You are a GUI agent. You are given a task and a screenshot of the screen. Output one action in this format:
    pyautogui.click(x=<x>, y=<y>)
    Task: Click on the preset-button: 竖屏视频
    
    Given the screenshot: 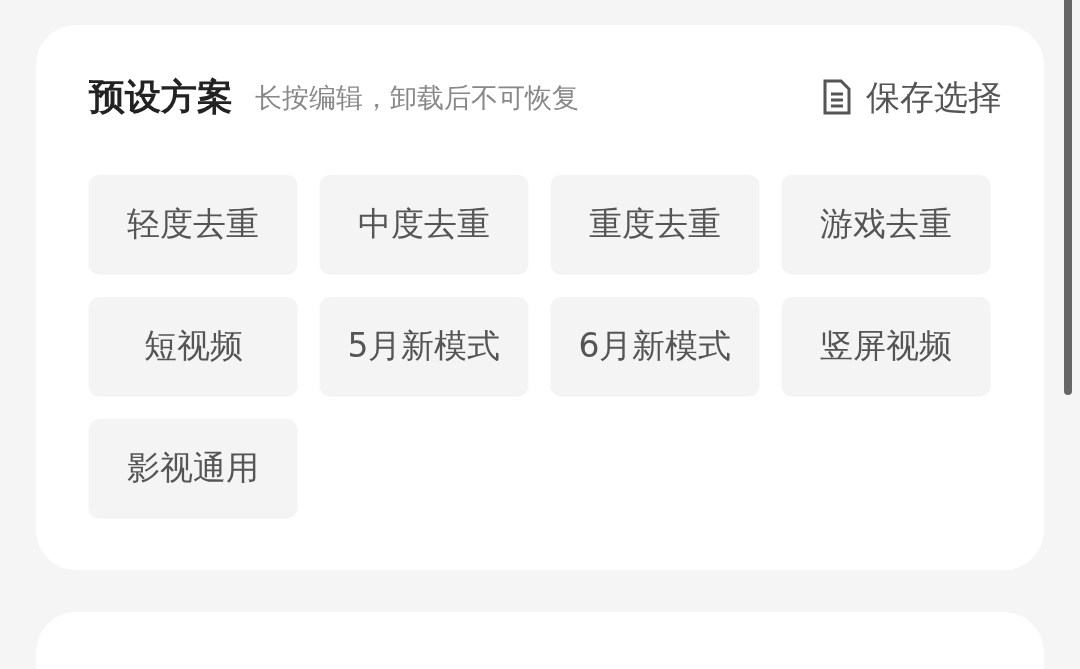 What is the action you would take?
    pyautogui.click(x=886, y=346)
    